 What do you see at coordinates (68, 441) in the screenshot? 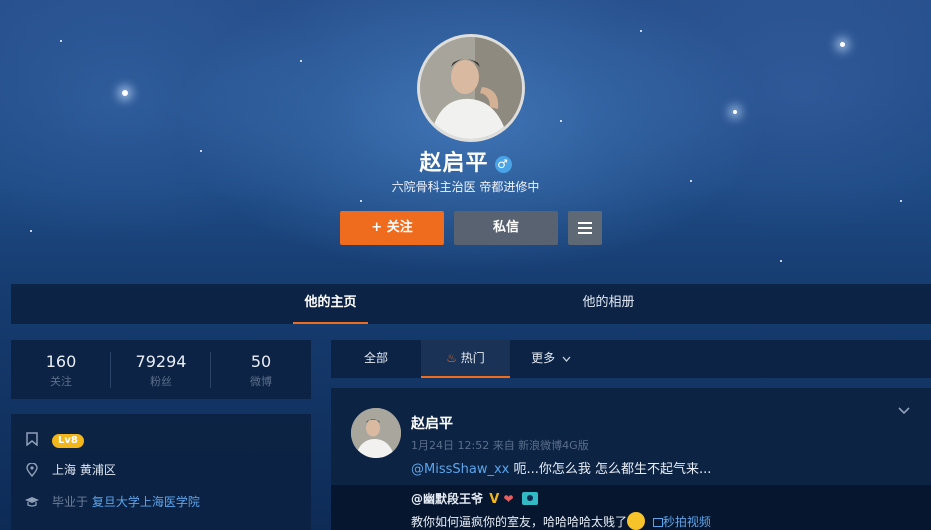
I see `level-badge: Lv8` at bounding box center [68, 441].